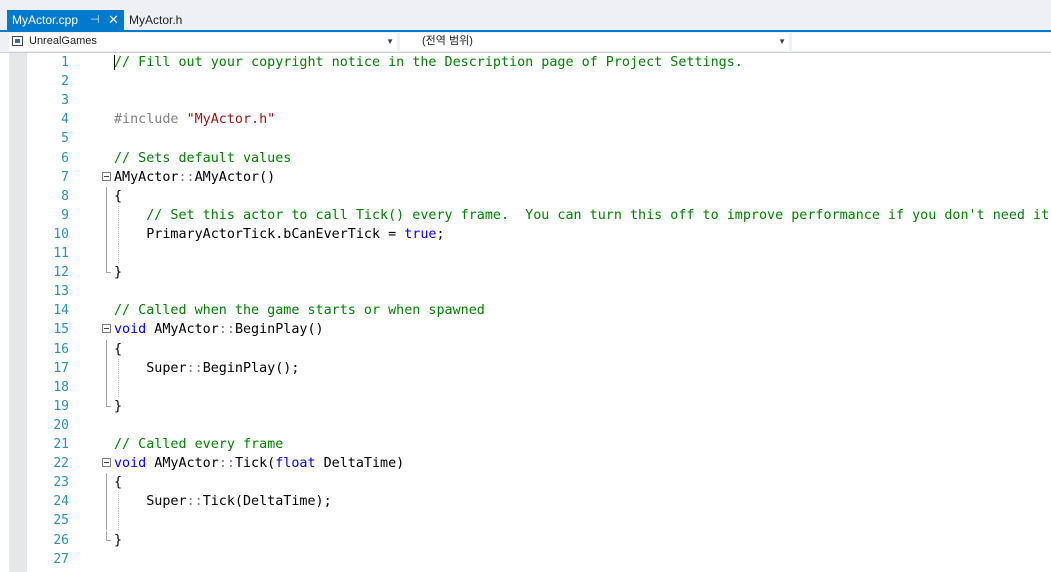  Describe the element at coordinates (194, 502) in the screenshot. I see `code-token-scope: ::` at that location.